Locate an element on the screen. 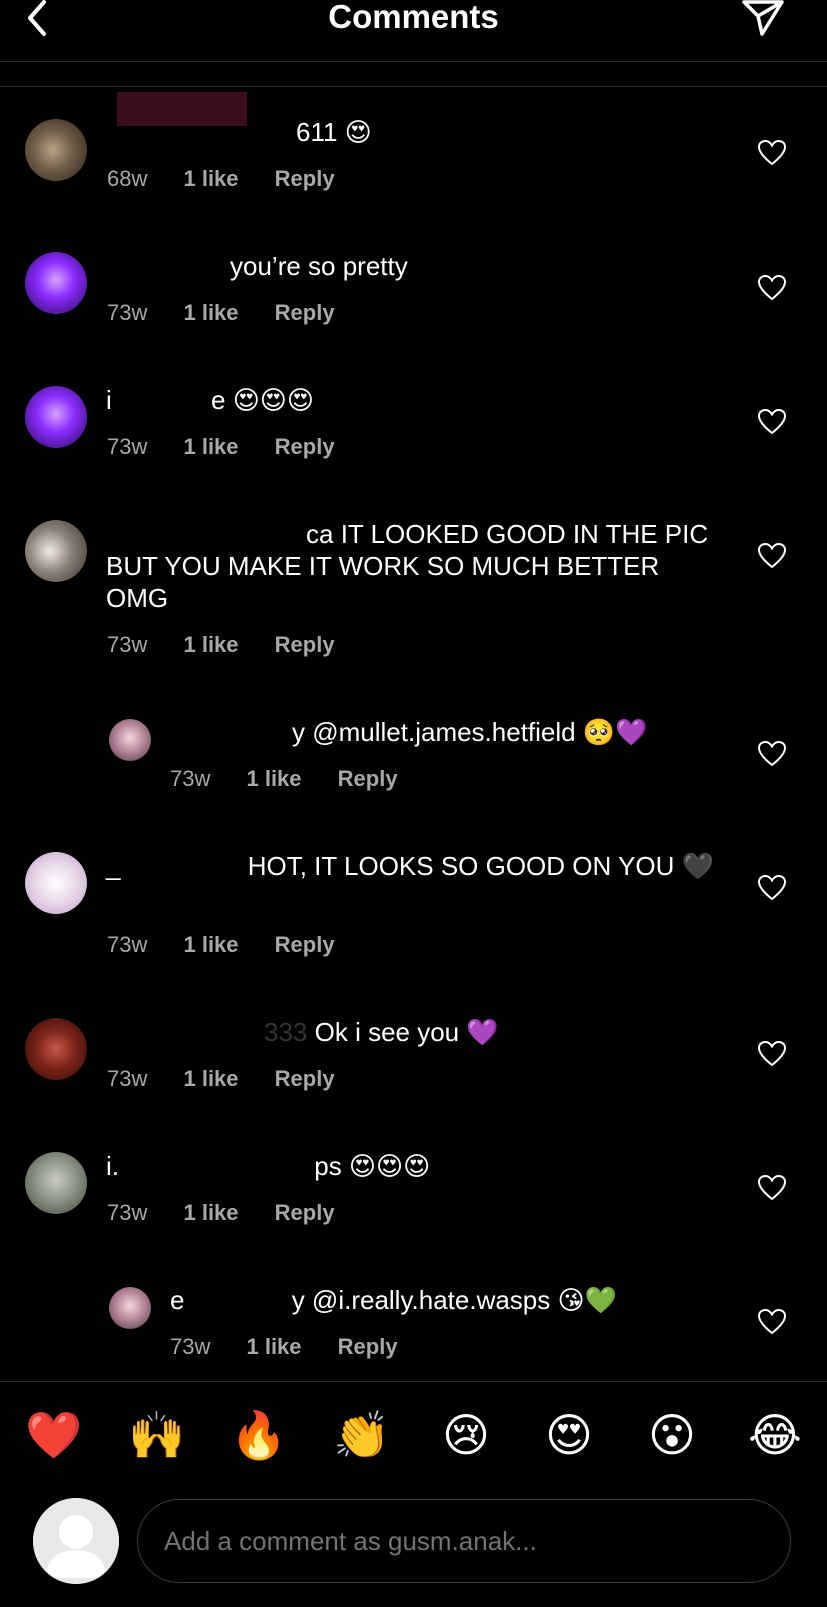  emoji-heart: ❤️ is located at coordinates (54, 1435).